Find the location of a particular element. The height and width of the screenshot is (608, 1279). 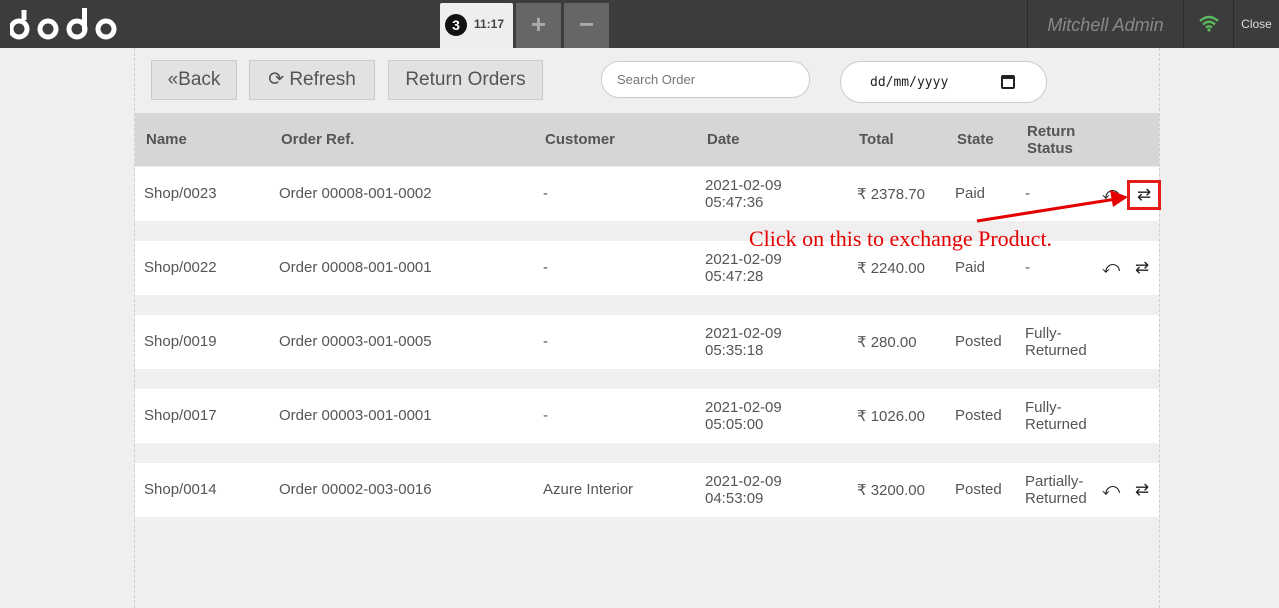

annotation-arrow is located at coordinates (1052, 206).